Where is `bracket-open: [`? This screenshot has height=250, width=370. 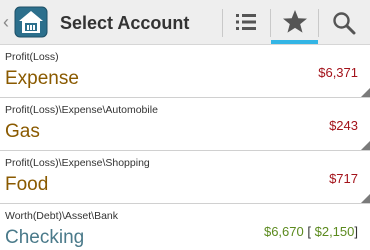 bracket-open: [ is located at coordinates (309, 231).